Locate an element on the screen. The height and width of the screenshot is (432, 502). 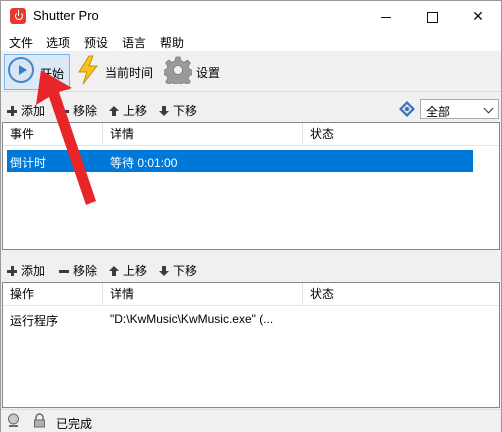
status-text: 已完成 is located at coordinates (74, 424).